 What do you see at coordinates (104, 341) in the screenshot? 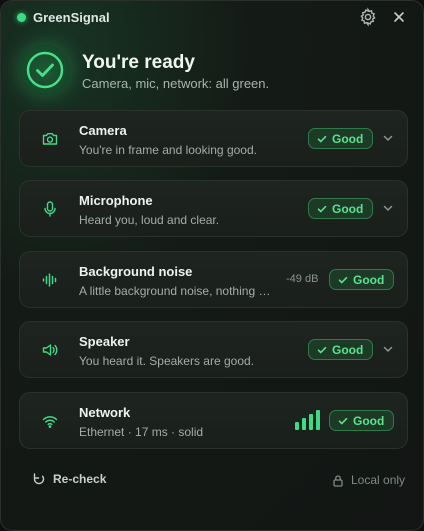
I see `check-name: Speaker` at bounding box center [104, 341].